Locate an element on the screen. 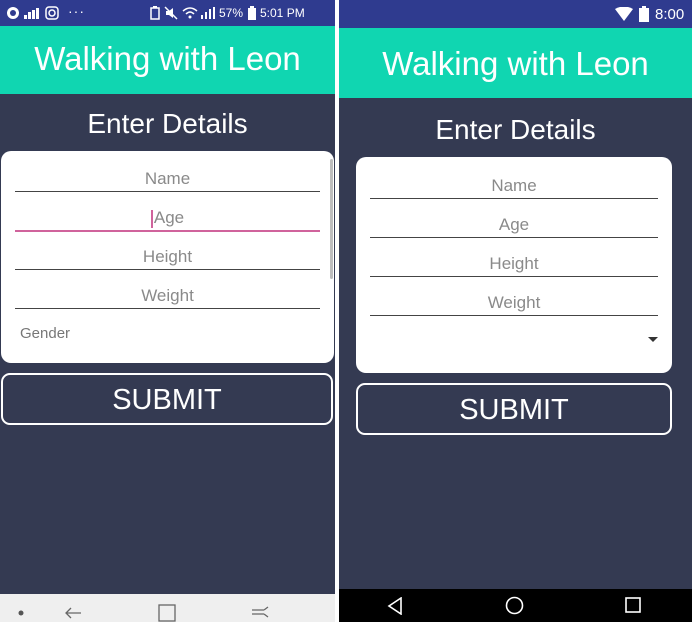 This screenshot has width=694, height=622. status-bar: 8:00 is located at coordinates (515, 14).